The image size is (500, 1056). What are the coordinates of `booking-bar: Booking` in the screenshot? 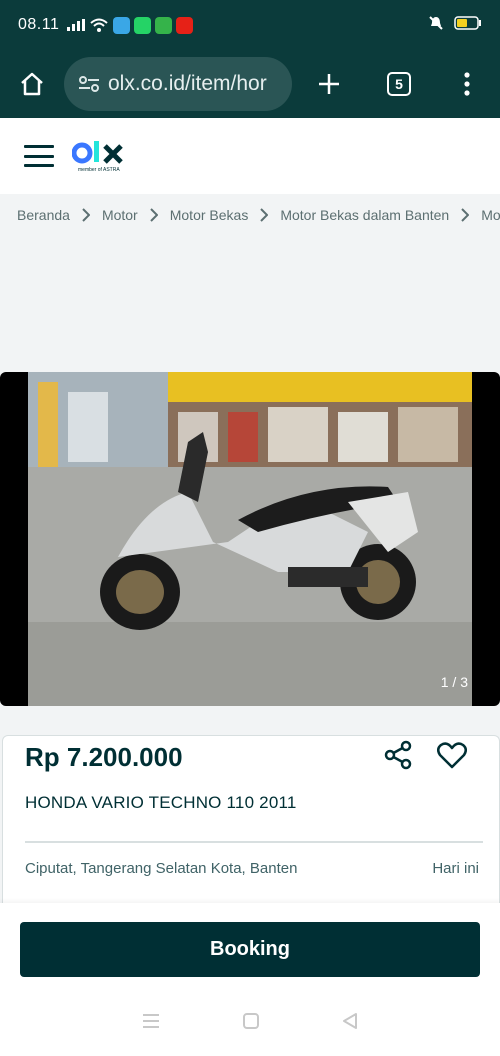 It's located at (250, 947).